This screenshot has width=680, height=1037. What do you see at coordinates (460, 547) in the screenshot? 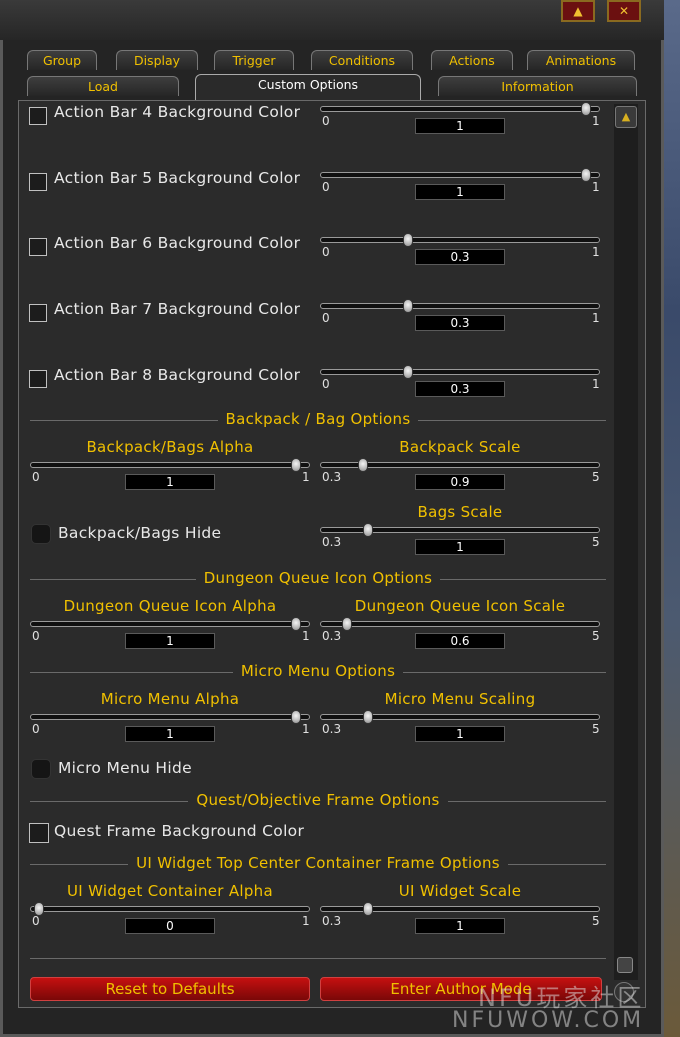
I see `bags-scale-value-input: 1` at bounding box center [460, 547].